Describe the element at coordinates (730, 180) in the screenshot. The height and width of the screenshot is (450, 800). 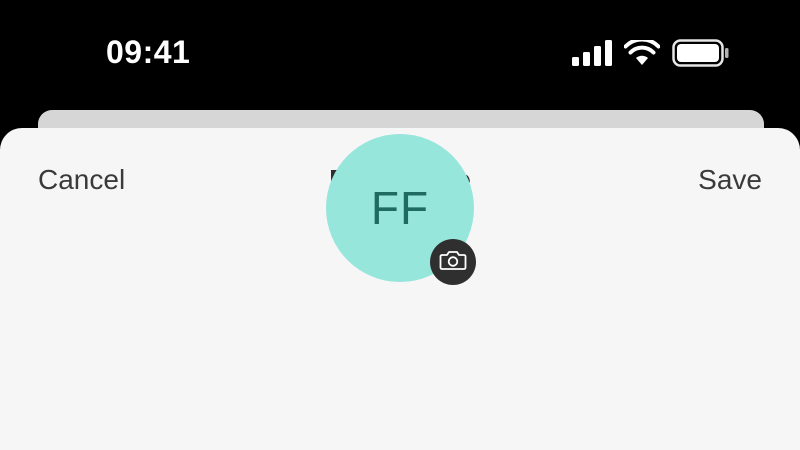
I see `save-button: Save` at that location.